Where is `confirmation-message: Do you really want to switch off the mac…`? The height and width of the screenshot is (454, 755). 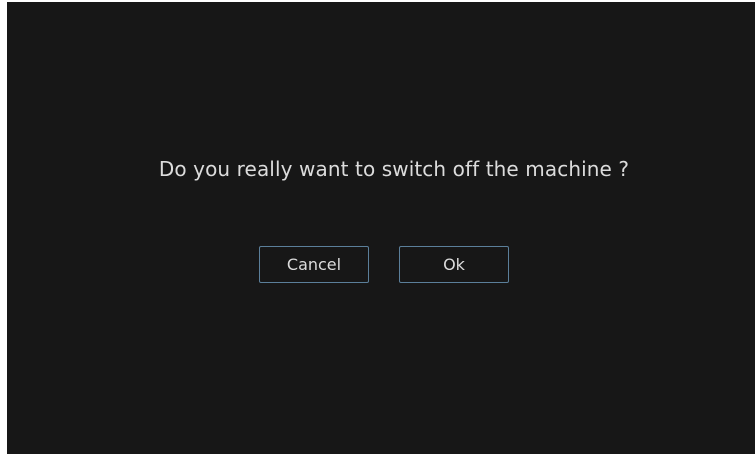 confirmation-message: Do you really want to switch off the mac… is located at coordinates (394, 169).